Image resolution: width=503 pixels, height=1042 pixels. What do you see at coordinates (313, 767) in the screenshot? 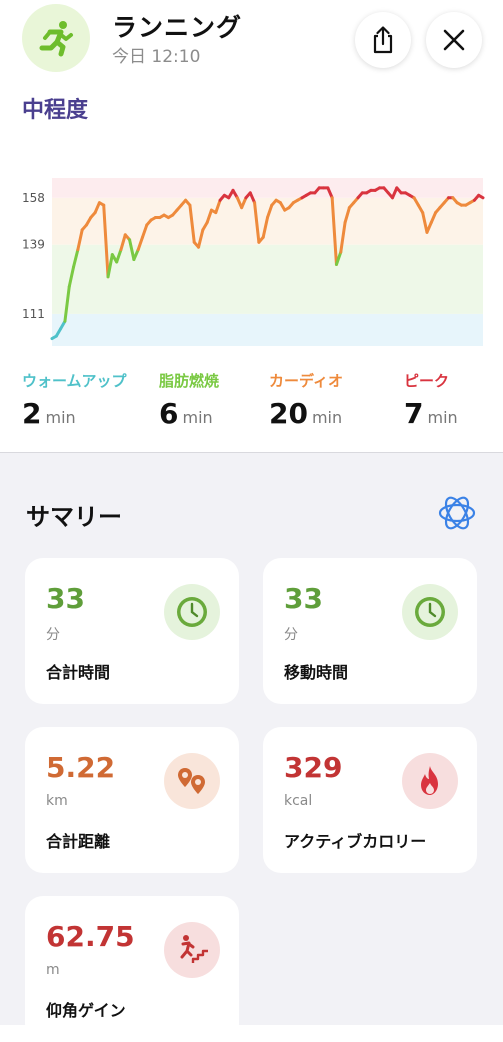
I see `card-value: 329` at bounding box center [313, 767].